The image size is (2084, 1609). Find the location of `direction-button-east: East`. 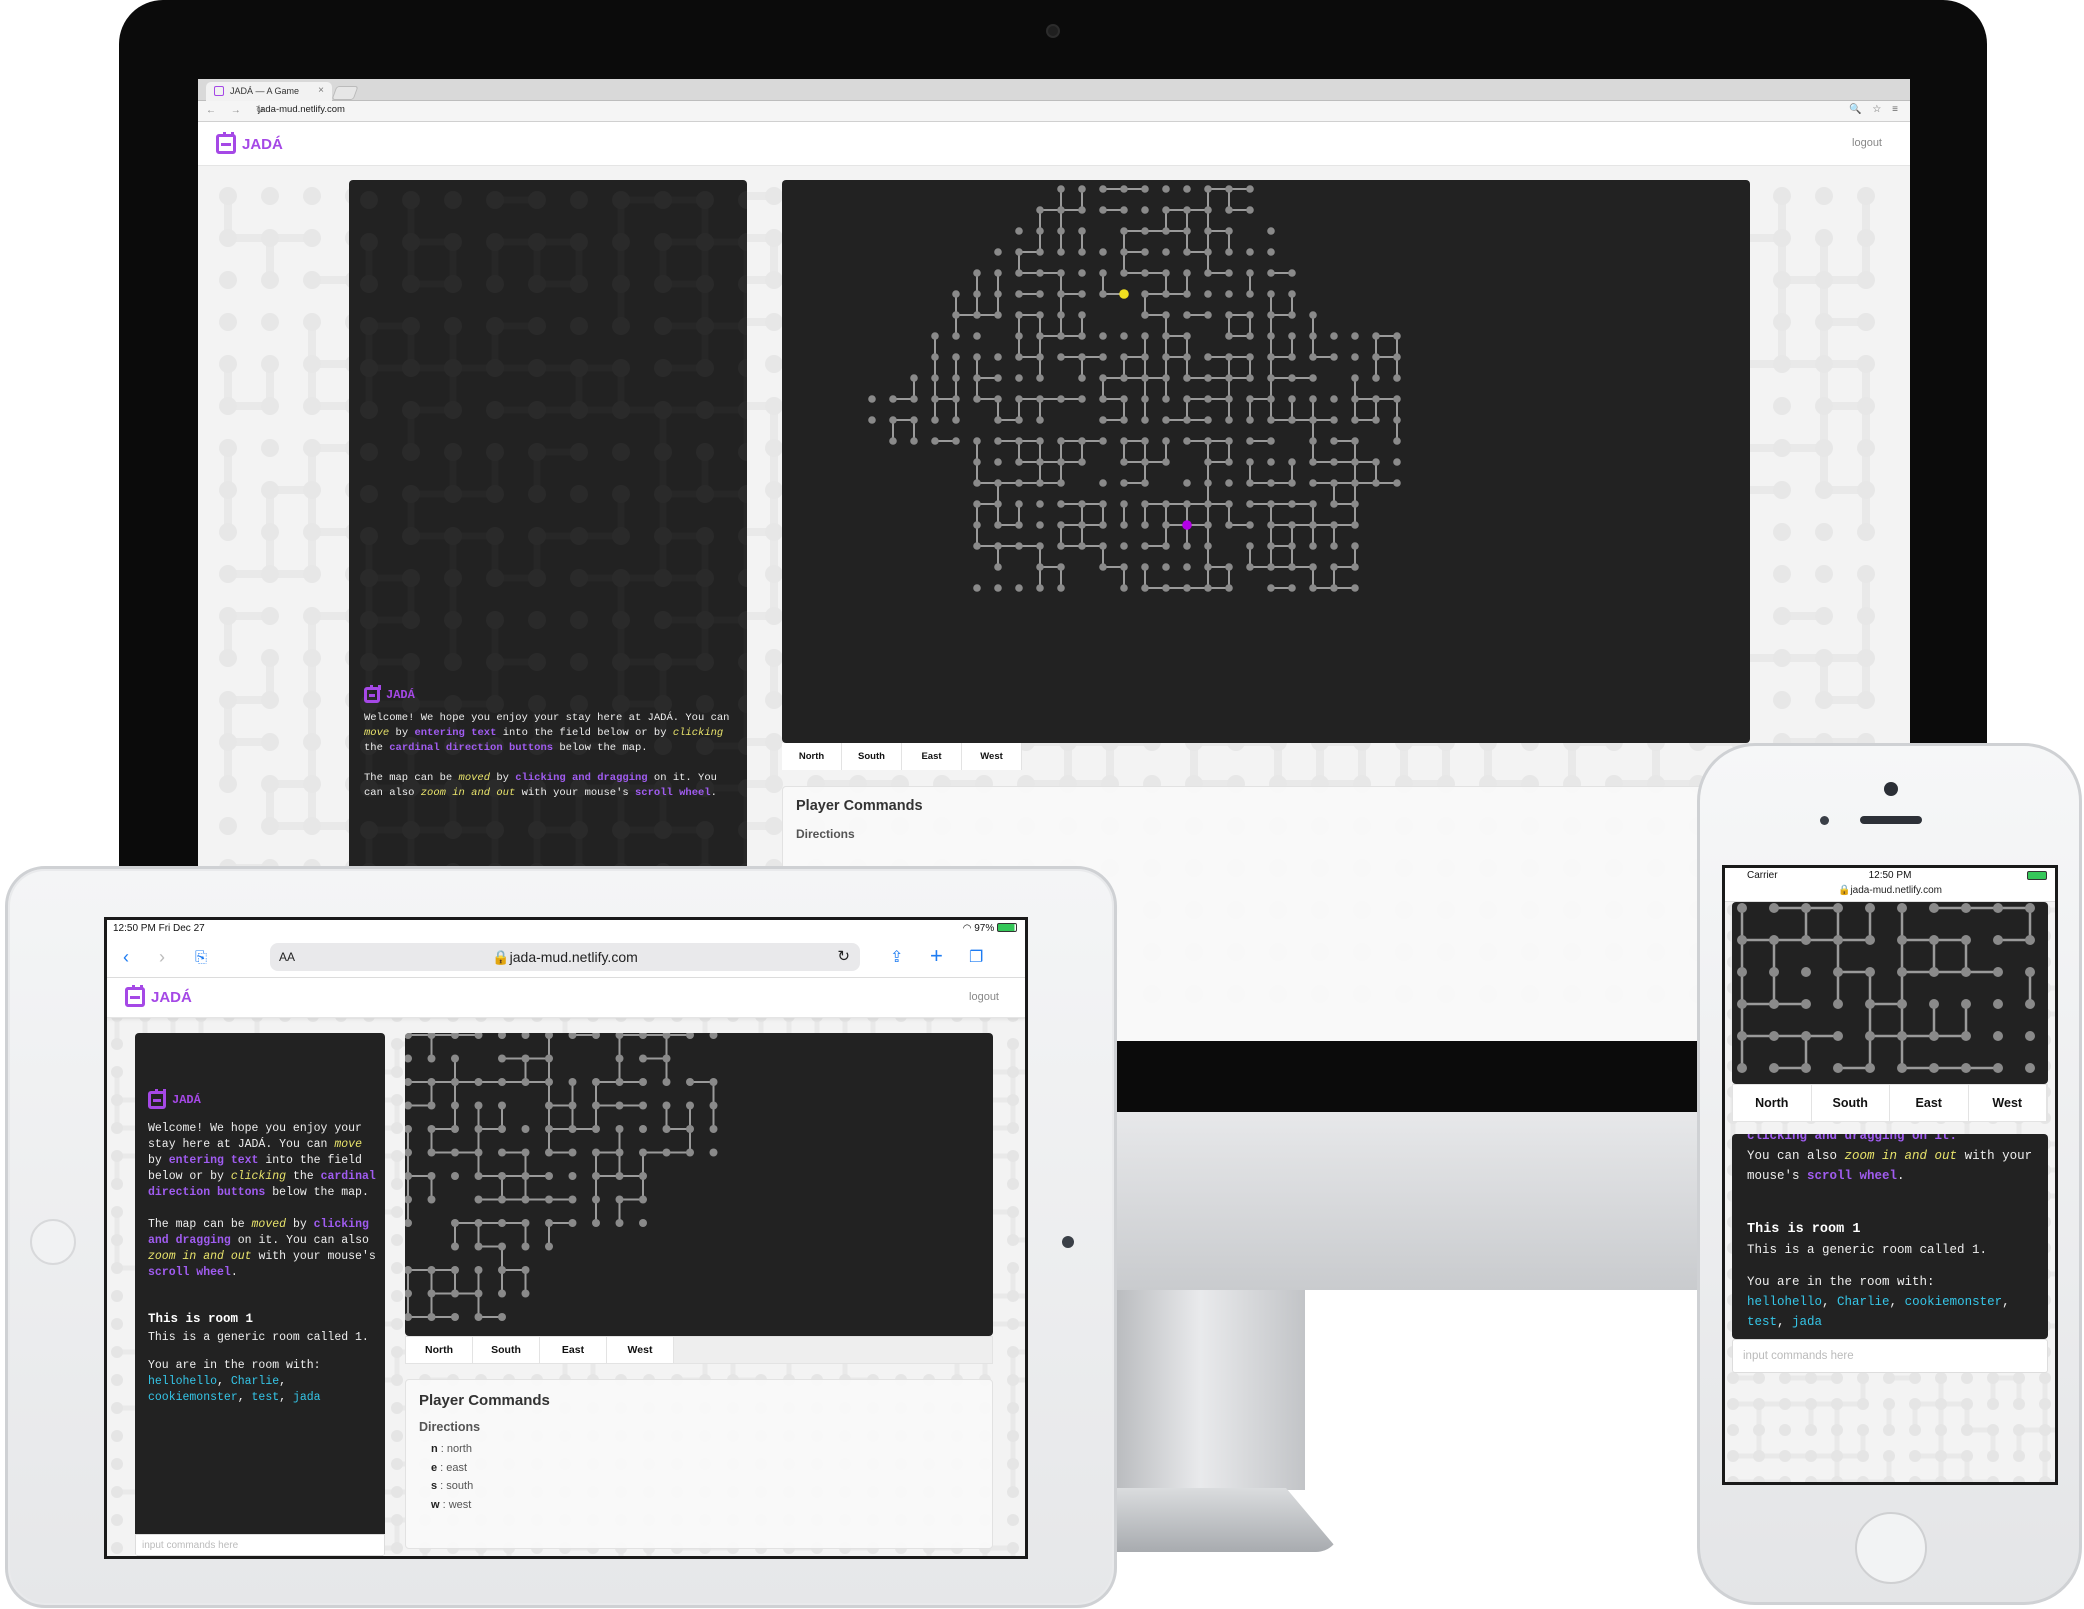

direction-button-east: East is located at coordinates (932, 756).